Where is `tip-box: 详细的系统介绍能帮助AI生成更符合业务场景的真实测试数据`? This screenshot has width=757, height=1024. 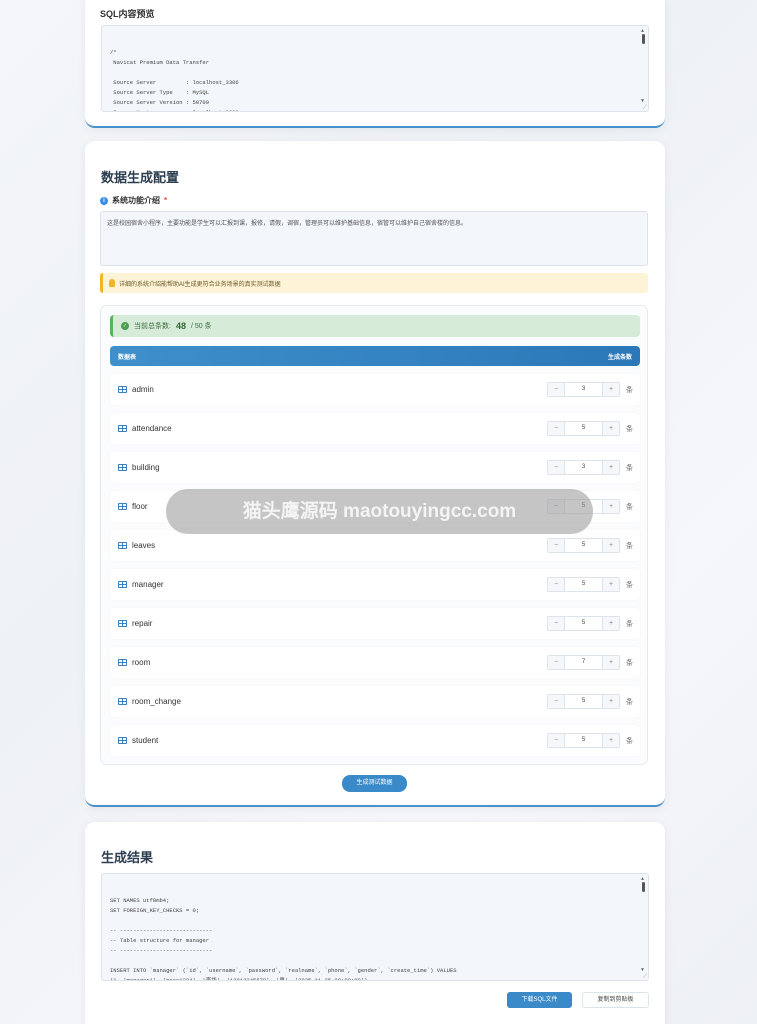 tip-box: 详细的系统介绍能帮助AI生成更符合业务场景的真实测试数据 is located at coordinates (374, 283).